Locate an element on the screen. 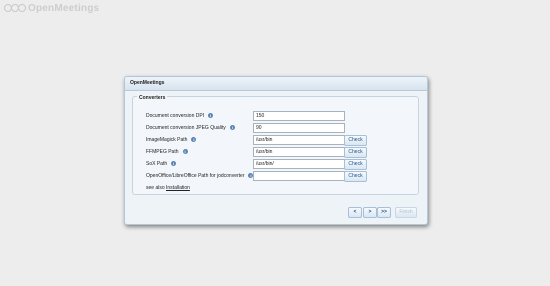 This screenshot has height=286, width=550. field-label: SoX Path i is located at coordinates (161, 164).